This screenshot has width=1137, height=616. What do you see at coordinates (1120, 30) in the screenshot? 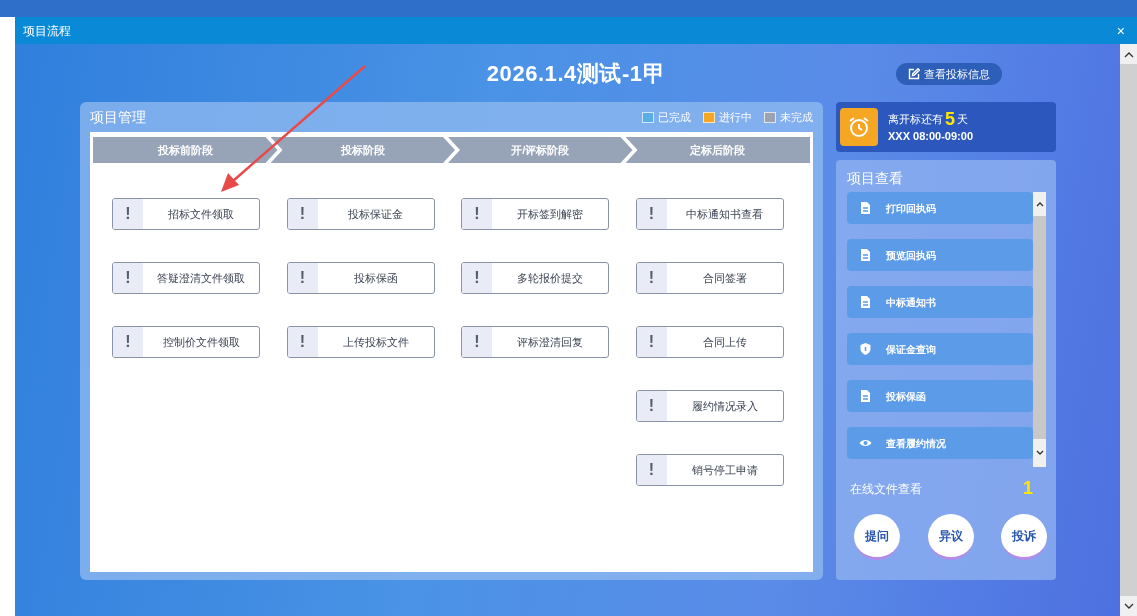
I see `close-button: ×` at bounding box center [1120, 30].